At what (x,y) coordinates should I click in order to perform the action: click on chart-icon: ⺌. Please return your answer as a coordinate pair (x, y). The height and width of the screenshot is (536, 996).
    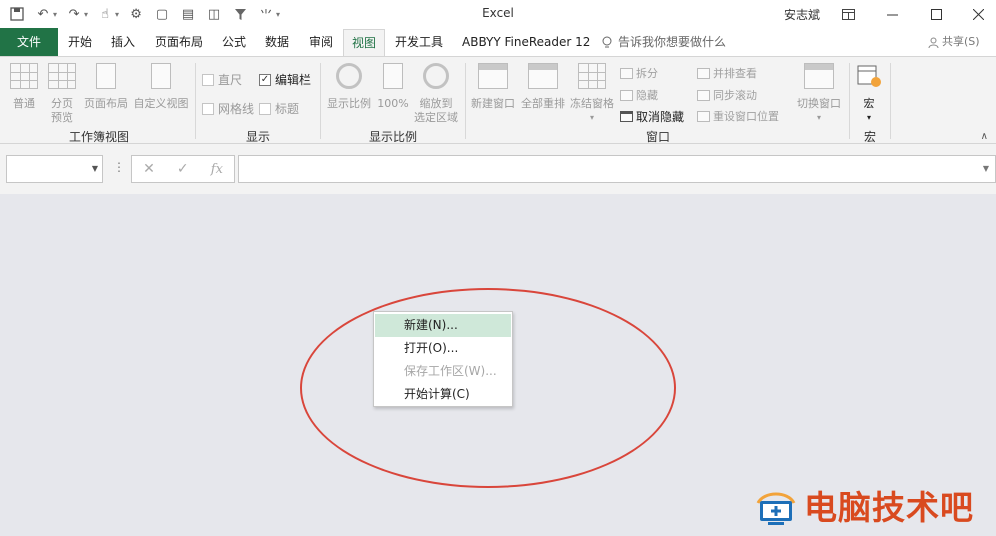
    Looking at the image, I should click on (266, 14).